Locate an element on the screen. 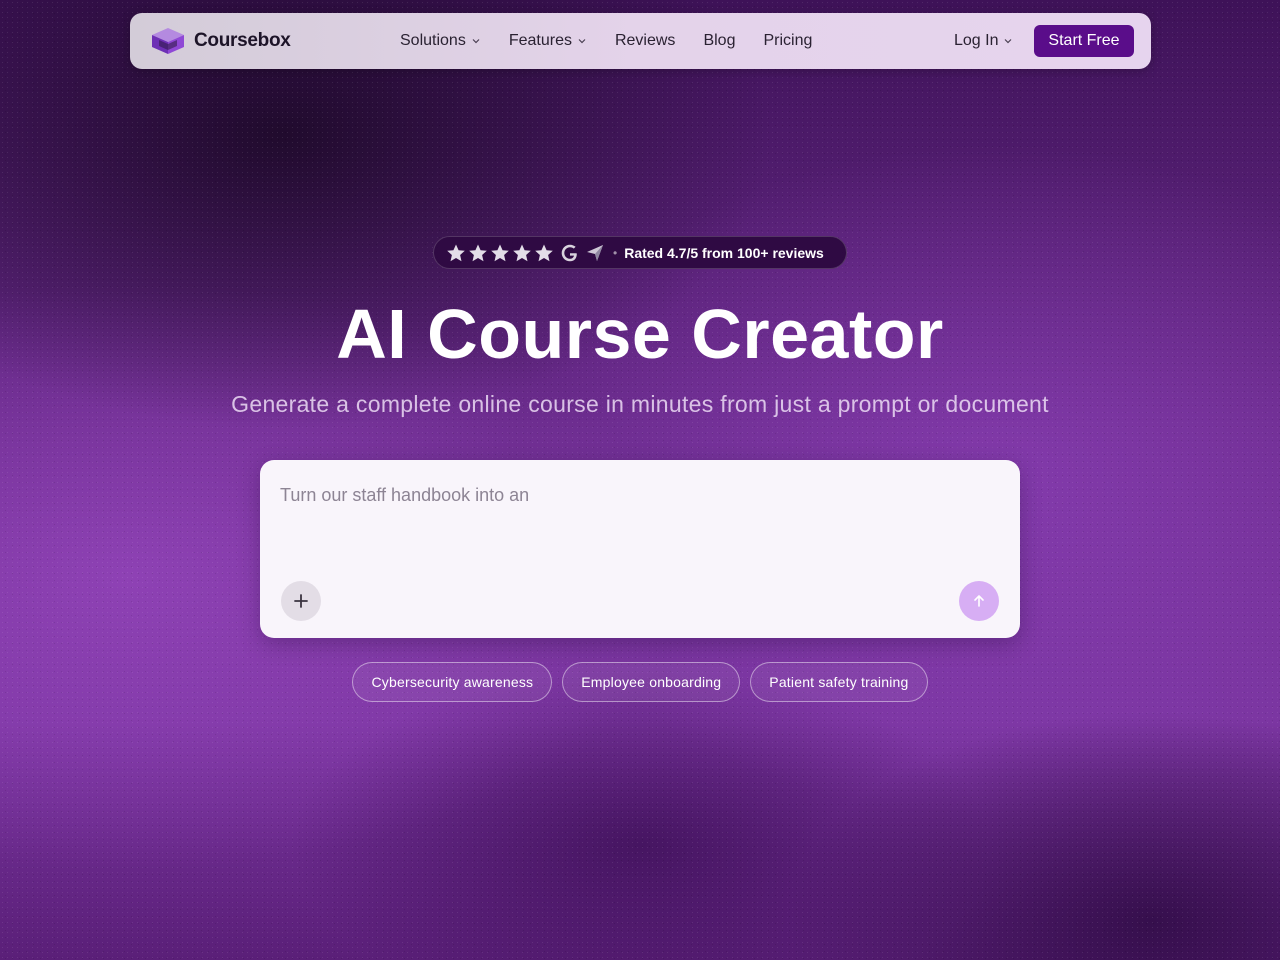  login-label: Log In is located at coordinates (976, 40).